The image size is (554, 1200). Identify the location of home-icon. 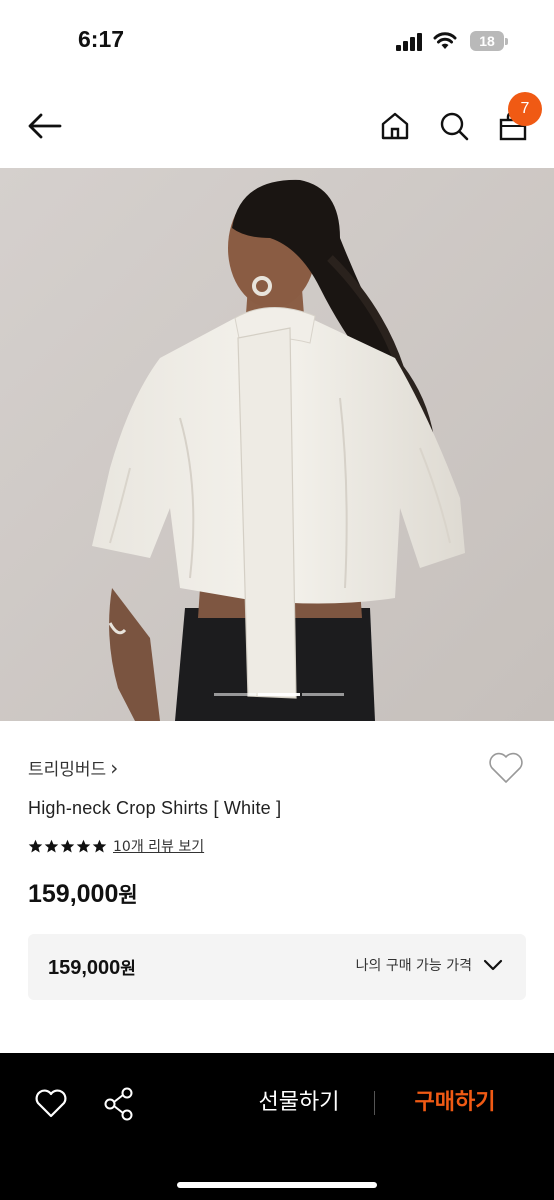
(395, 126).